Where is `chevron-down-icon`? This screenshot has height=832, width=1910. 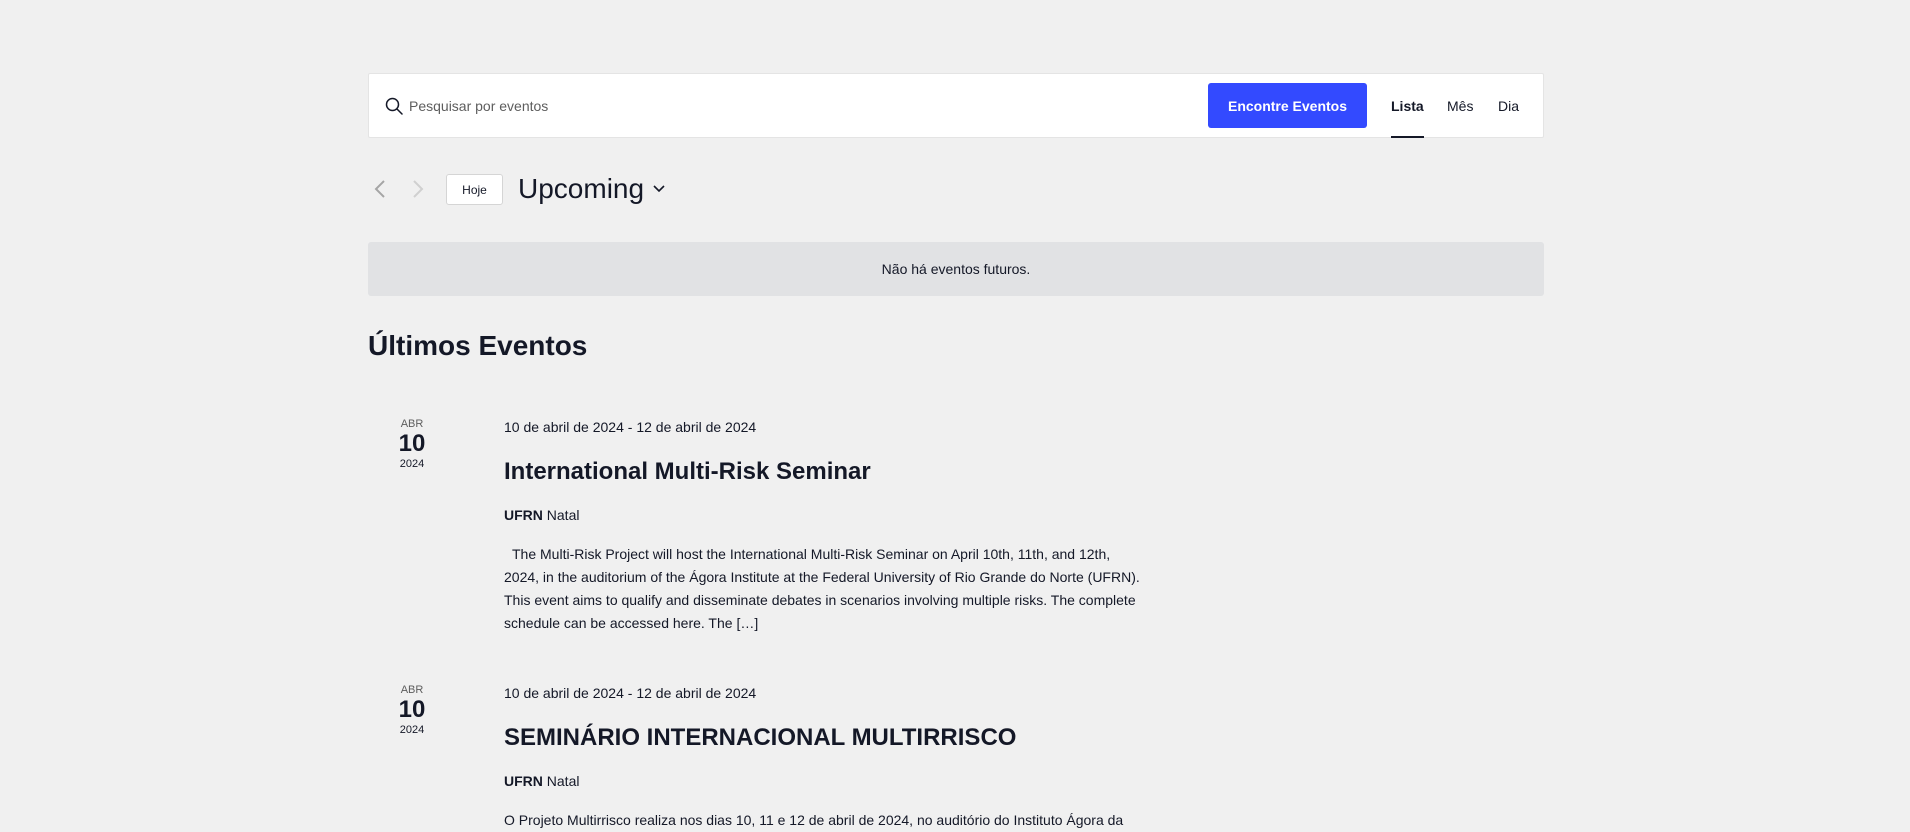
chevron-down-icon is located at coordinates (659, 189).